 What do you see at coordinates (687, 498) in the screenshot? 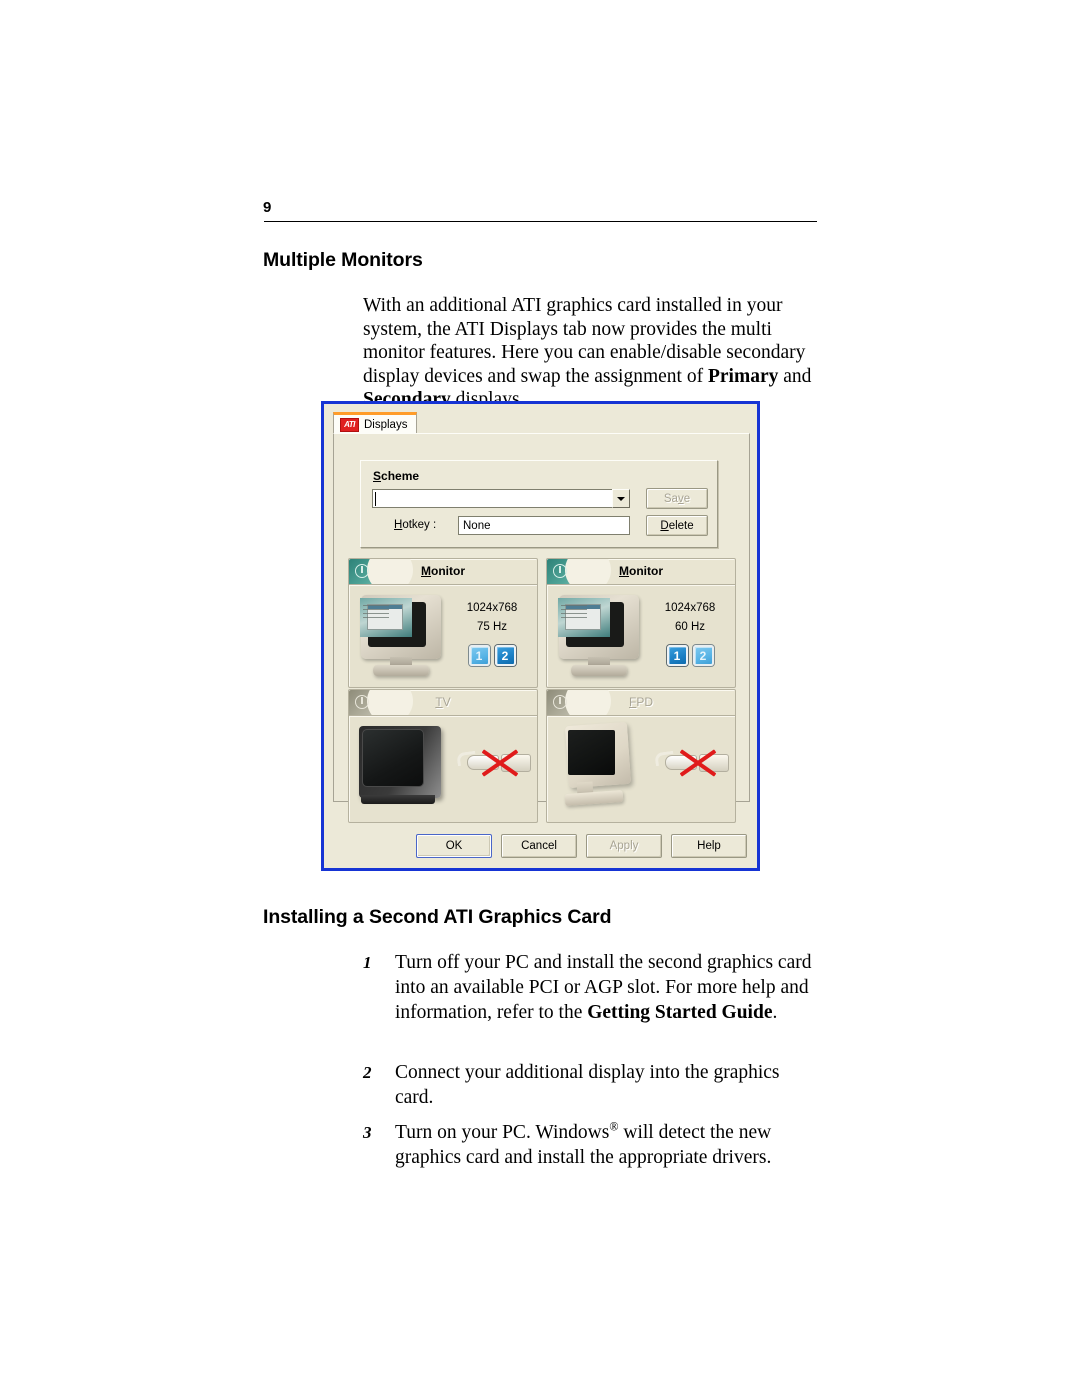
I see `save-button-label-b: e` at bounding box center [687, 498].